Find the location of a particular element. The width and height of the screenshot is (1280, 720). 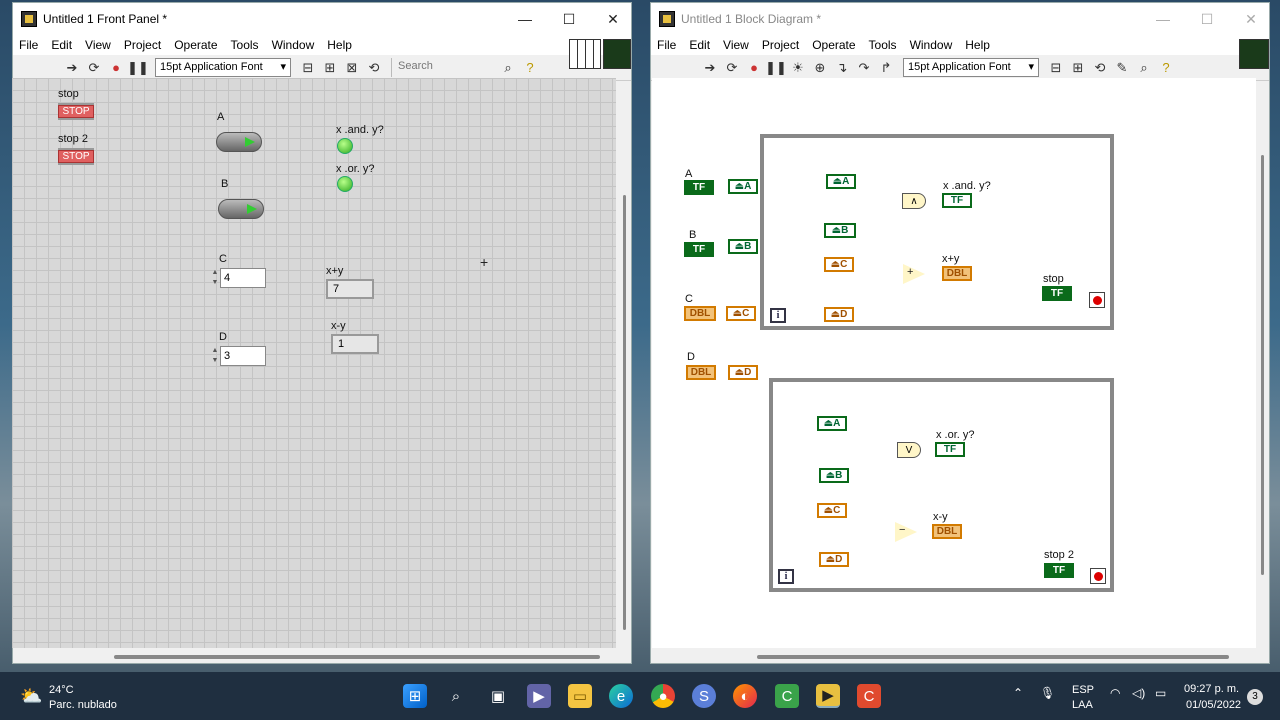

a-local-variable: ⏏ A is located at coordinates (743, 186).